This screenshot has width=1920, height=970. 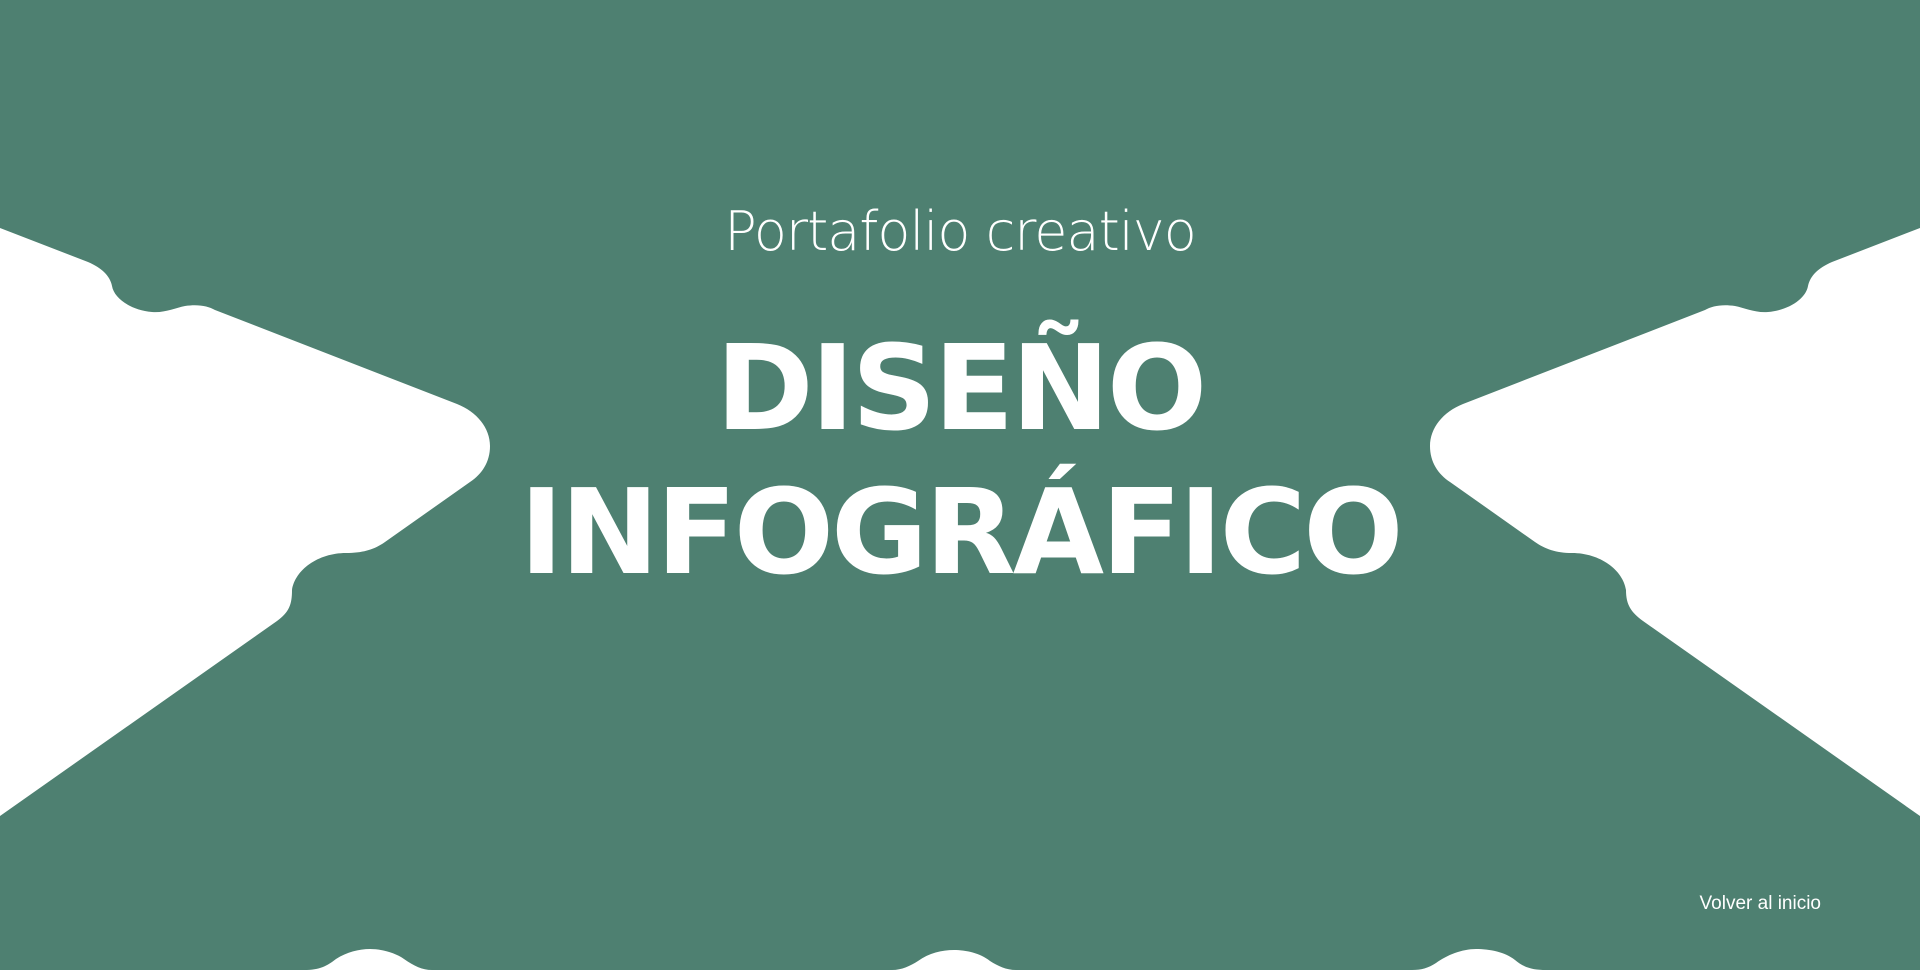 What do you see at coordinates (960, 231) in the screenshot?
I see `hero-subtitle: Portafolio creativo` at bounding box center [960, 231].